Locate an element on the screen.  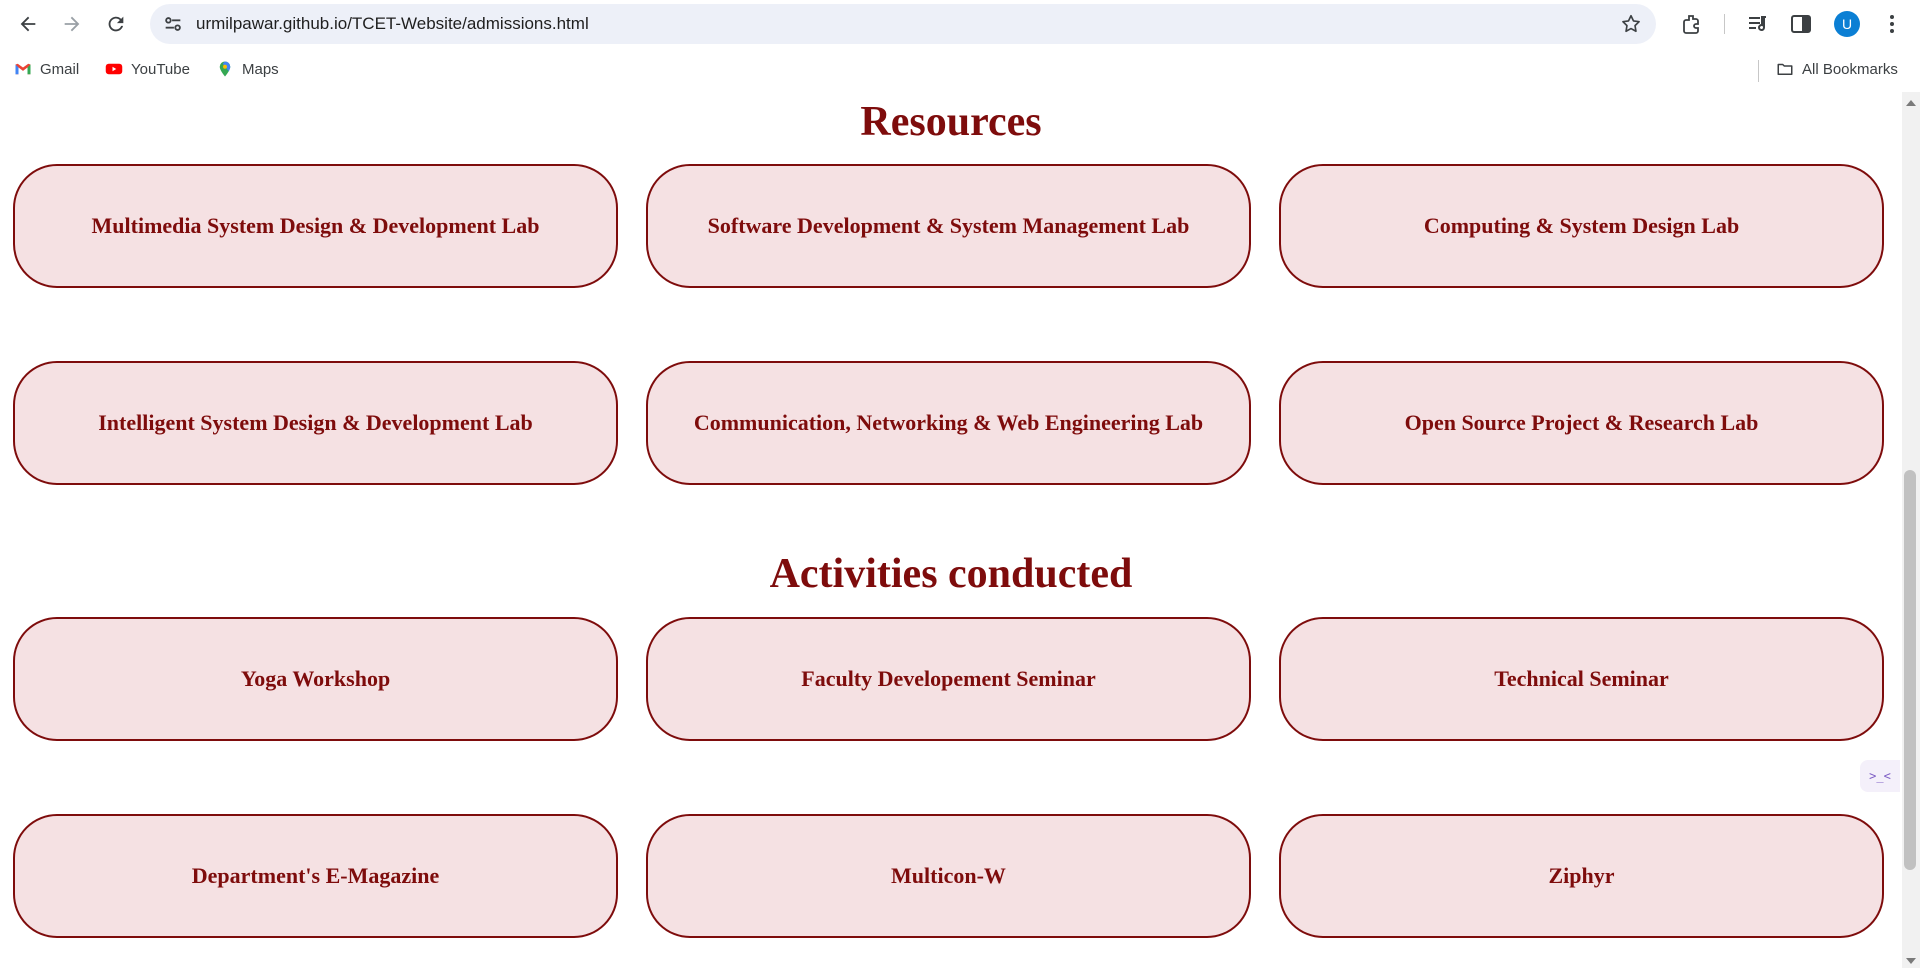
arrow-right-icon is located at coordinates (72, 24).